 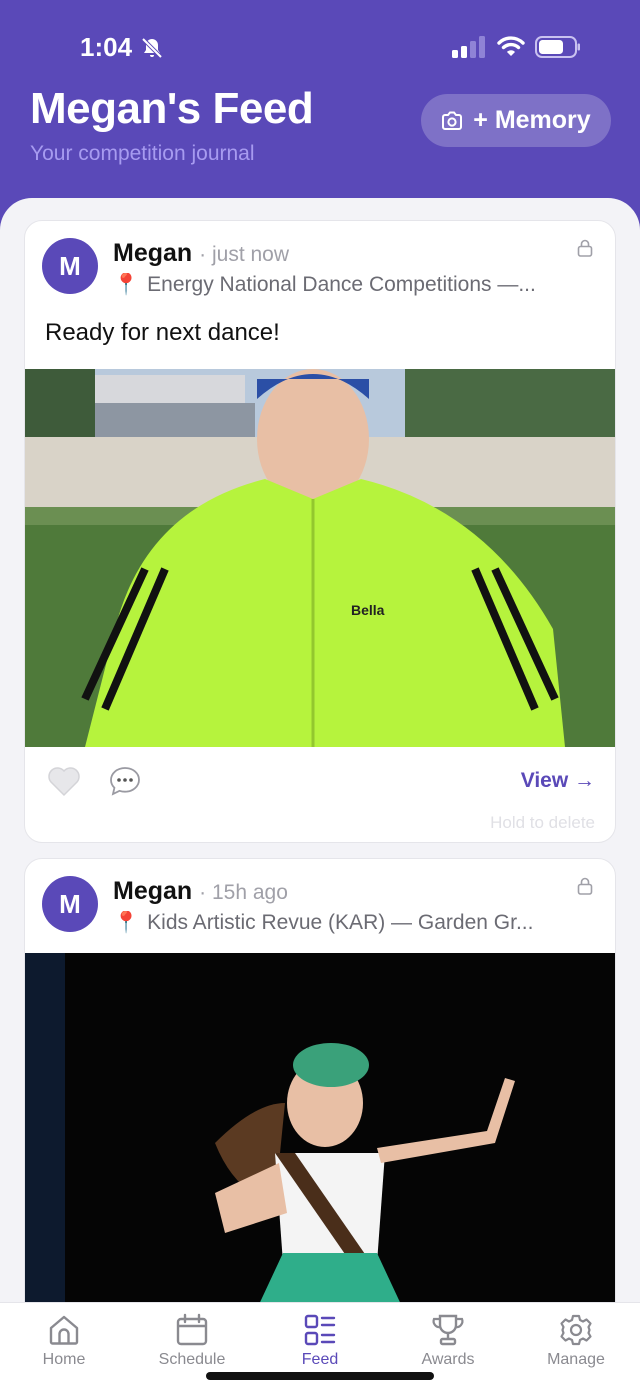 I want to click on cellular-signal-icon, so click(x=468, y=47).